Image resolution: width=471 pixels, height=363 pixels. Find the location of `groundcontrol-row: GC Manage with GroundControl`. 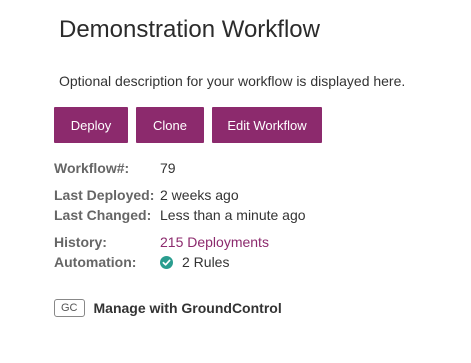

groundcontrol-row: GC Manage with GroundControl is located at coordinates (168, 308).